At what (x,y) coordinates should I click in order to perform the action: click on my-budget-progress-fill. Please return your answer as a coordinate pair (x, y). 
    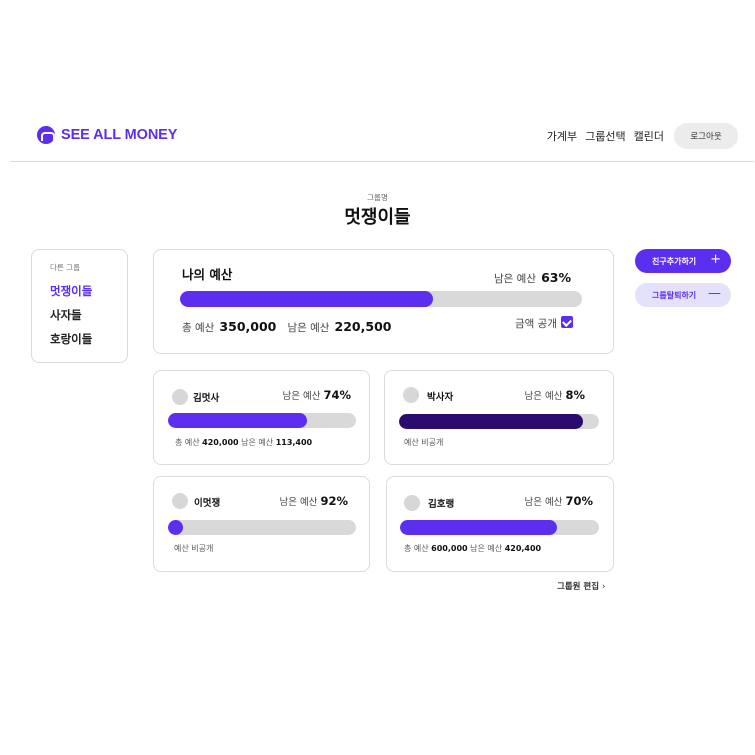
    Looking at the image, I should click on (307, 299).